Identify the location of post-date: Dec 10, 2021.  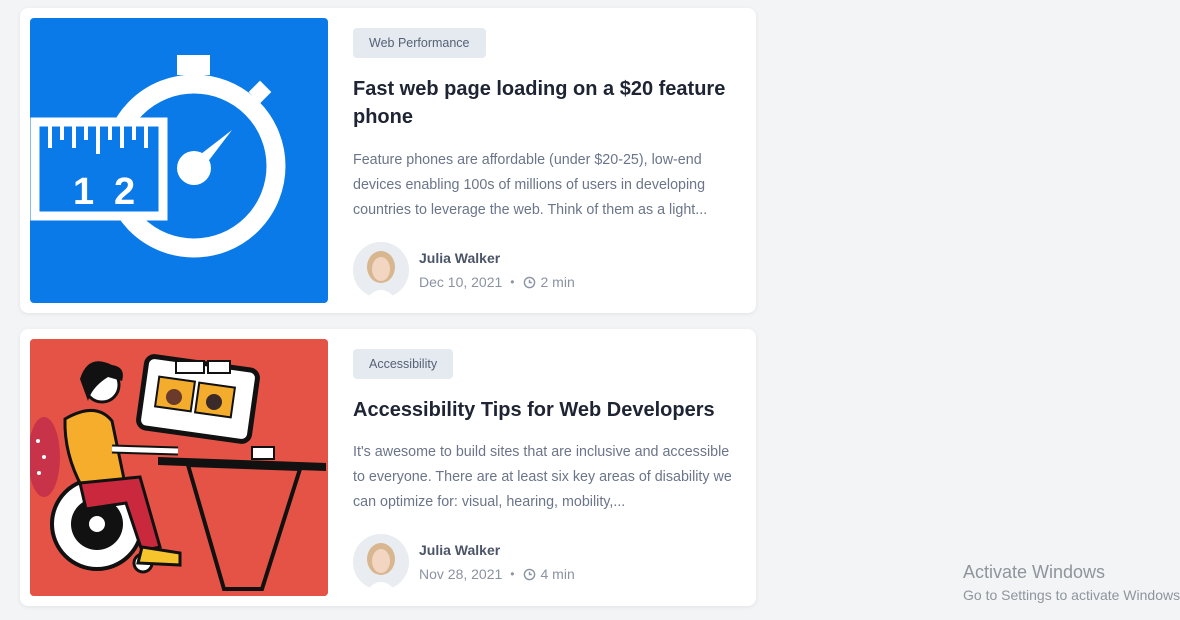
(461, 282).